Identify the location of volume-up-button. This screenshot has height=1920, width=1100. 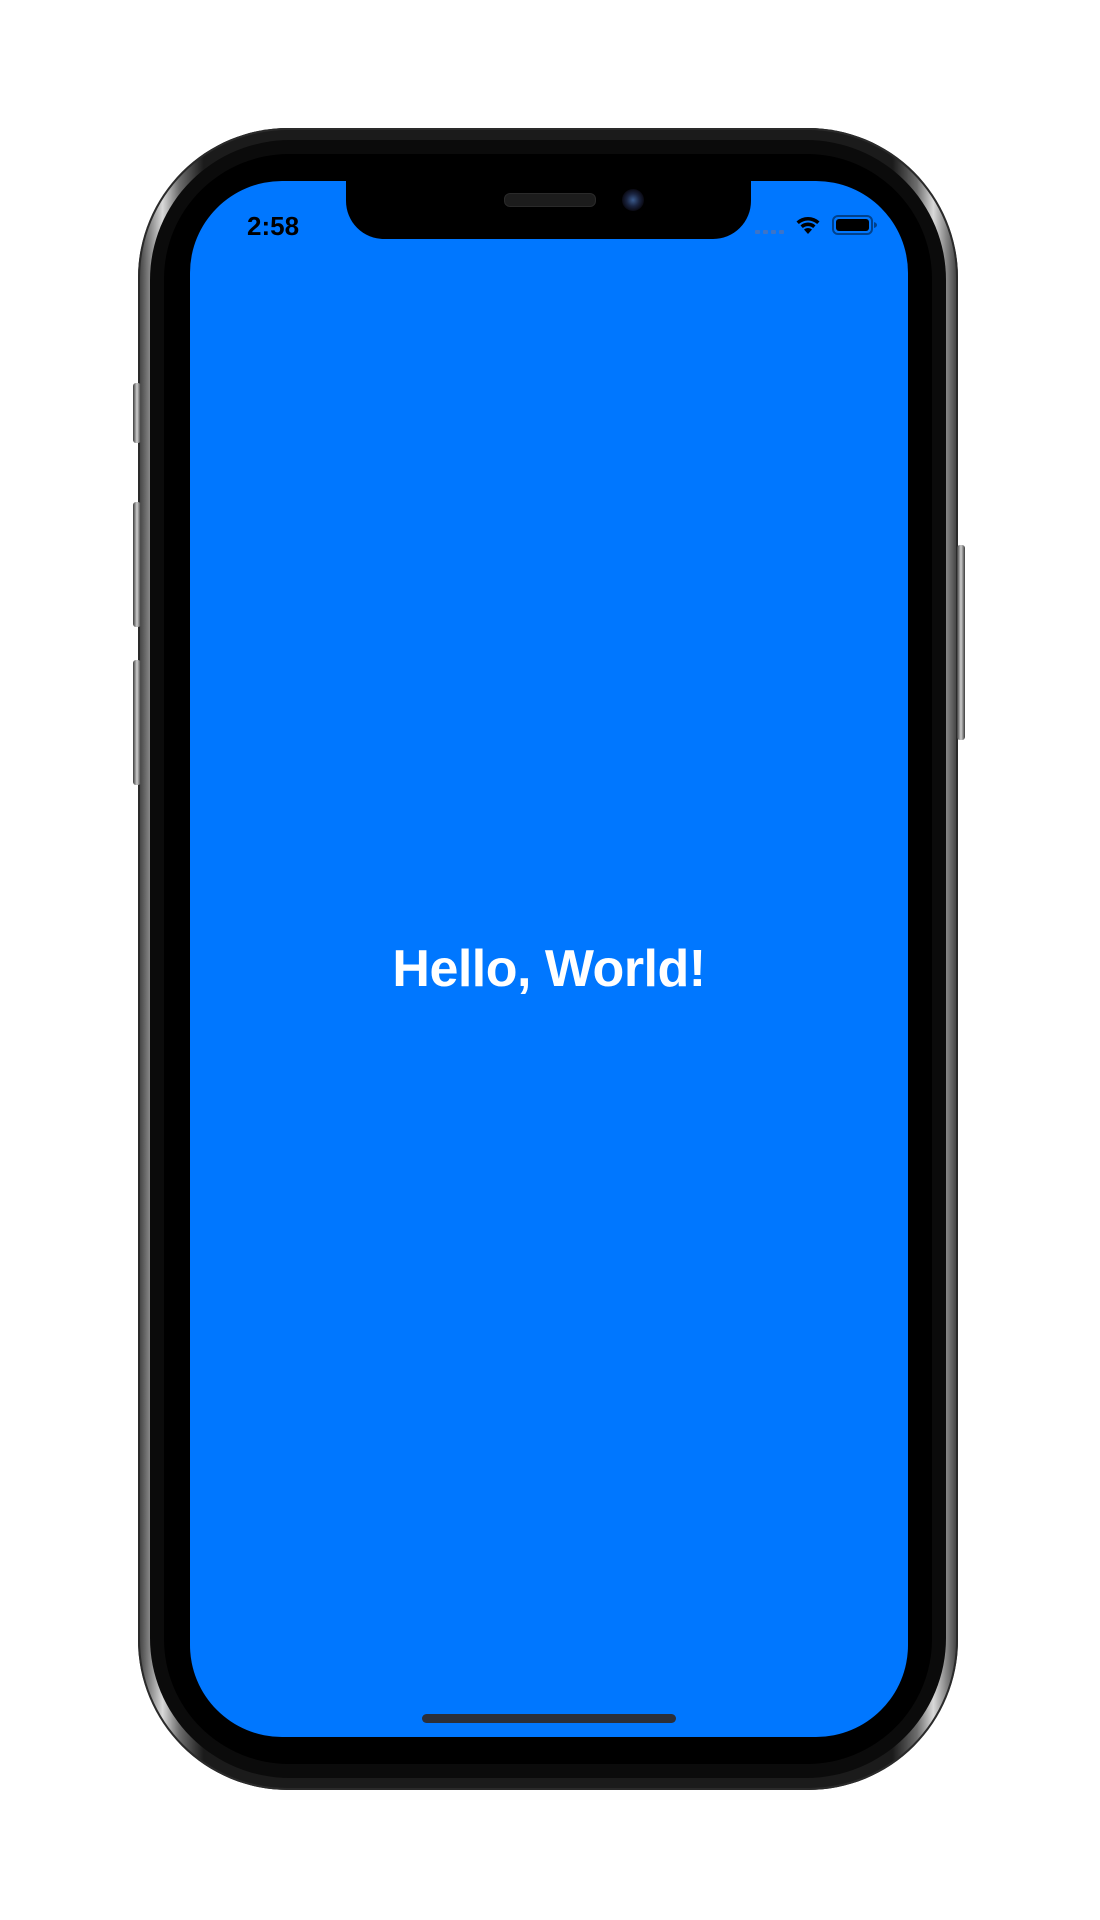
(137, 564).